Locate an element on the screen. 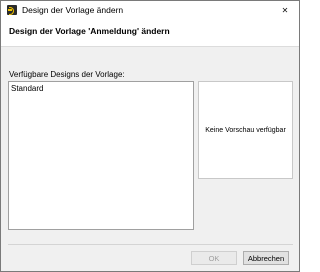  title-bar: Design der Vorlage ändern ✕ is located at coordinates (150, 10).